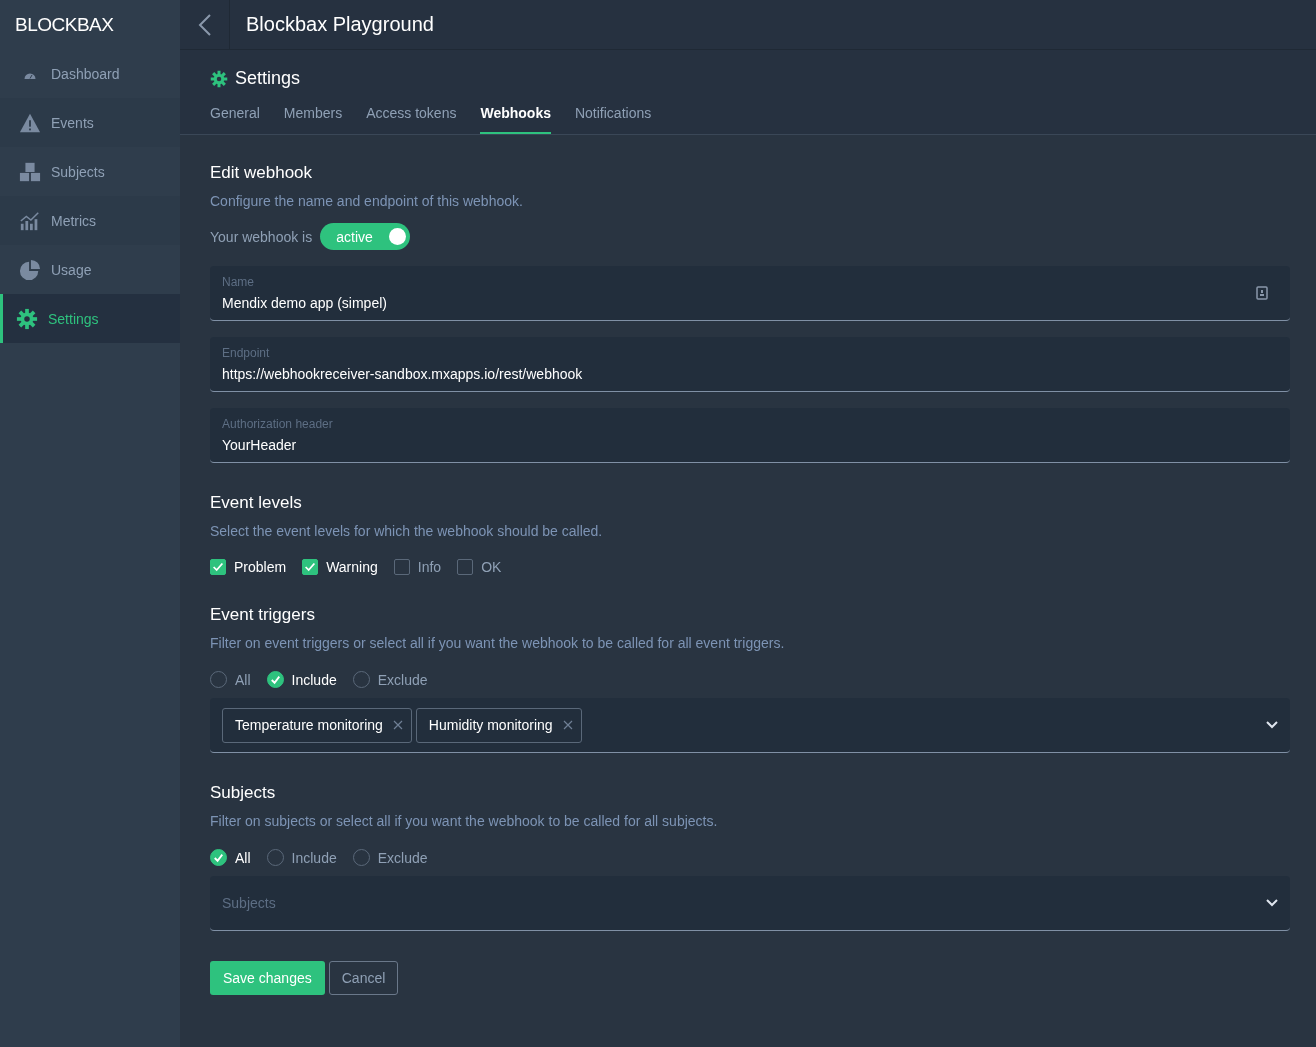 The height and width of the screenshot is (1047, 1316). I want to click on blocks-icon, so click(30, 171).